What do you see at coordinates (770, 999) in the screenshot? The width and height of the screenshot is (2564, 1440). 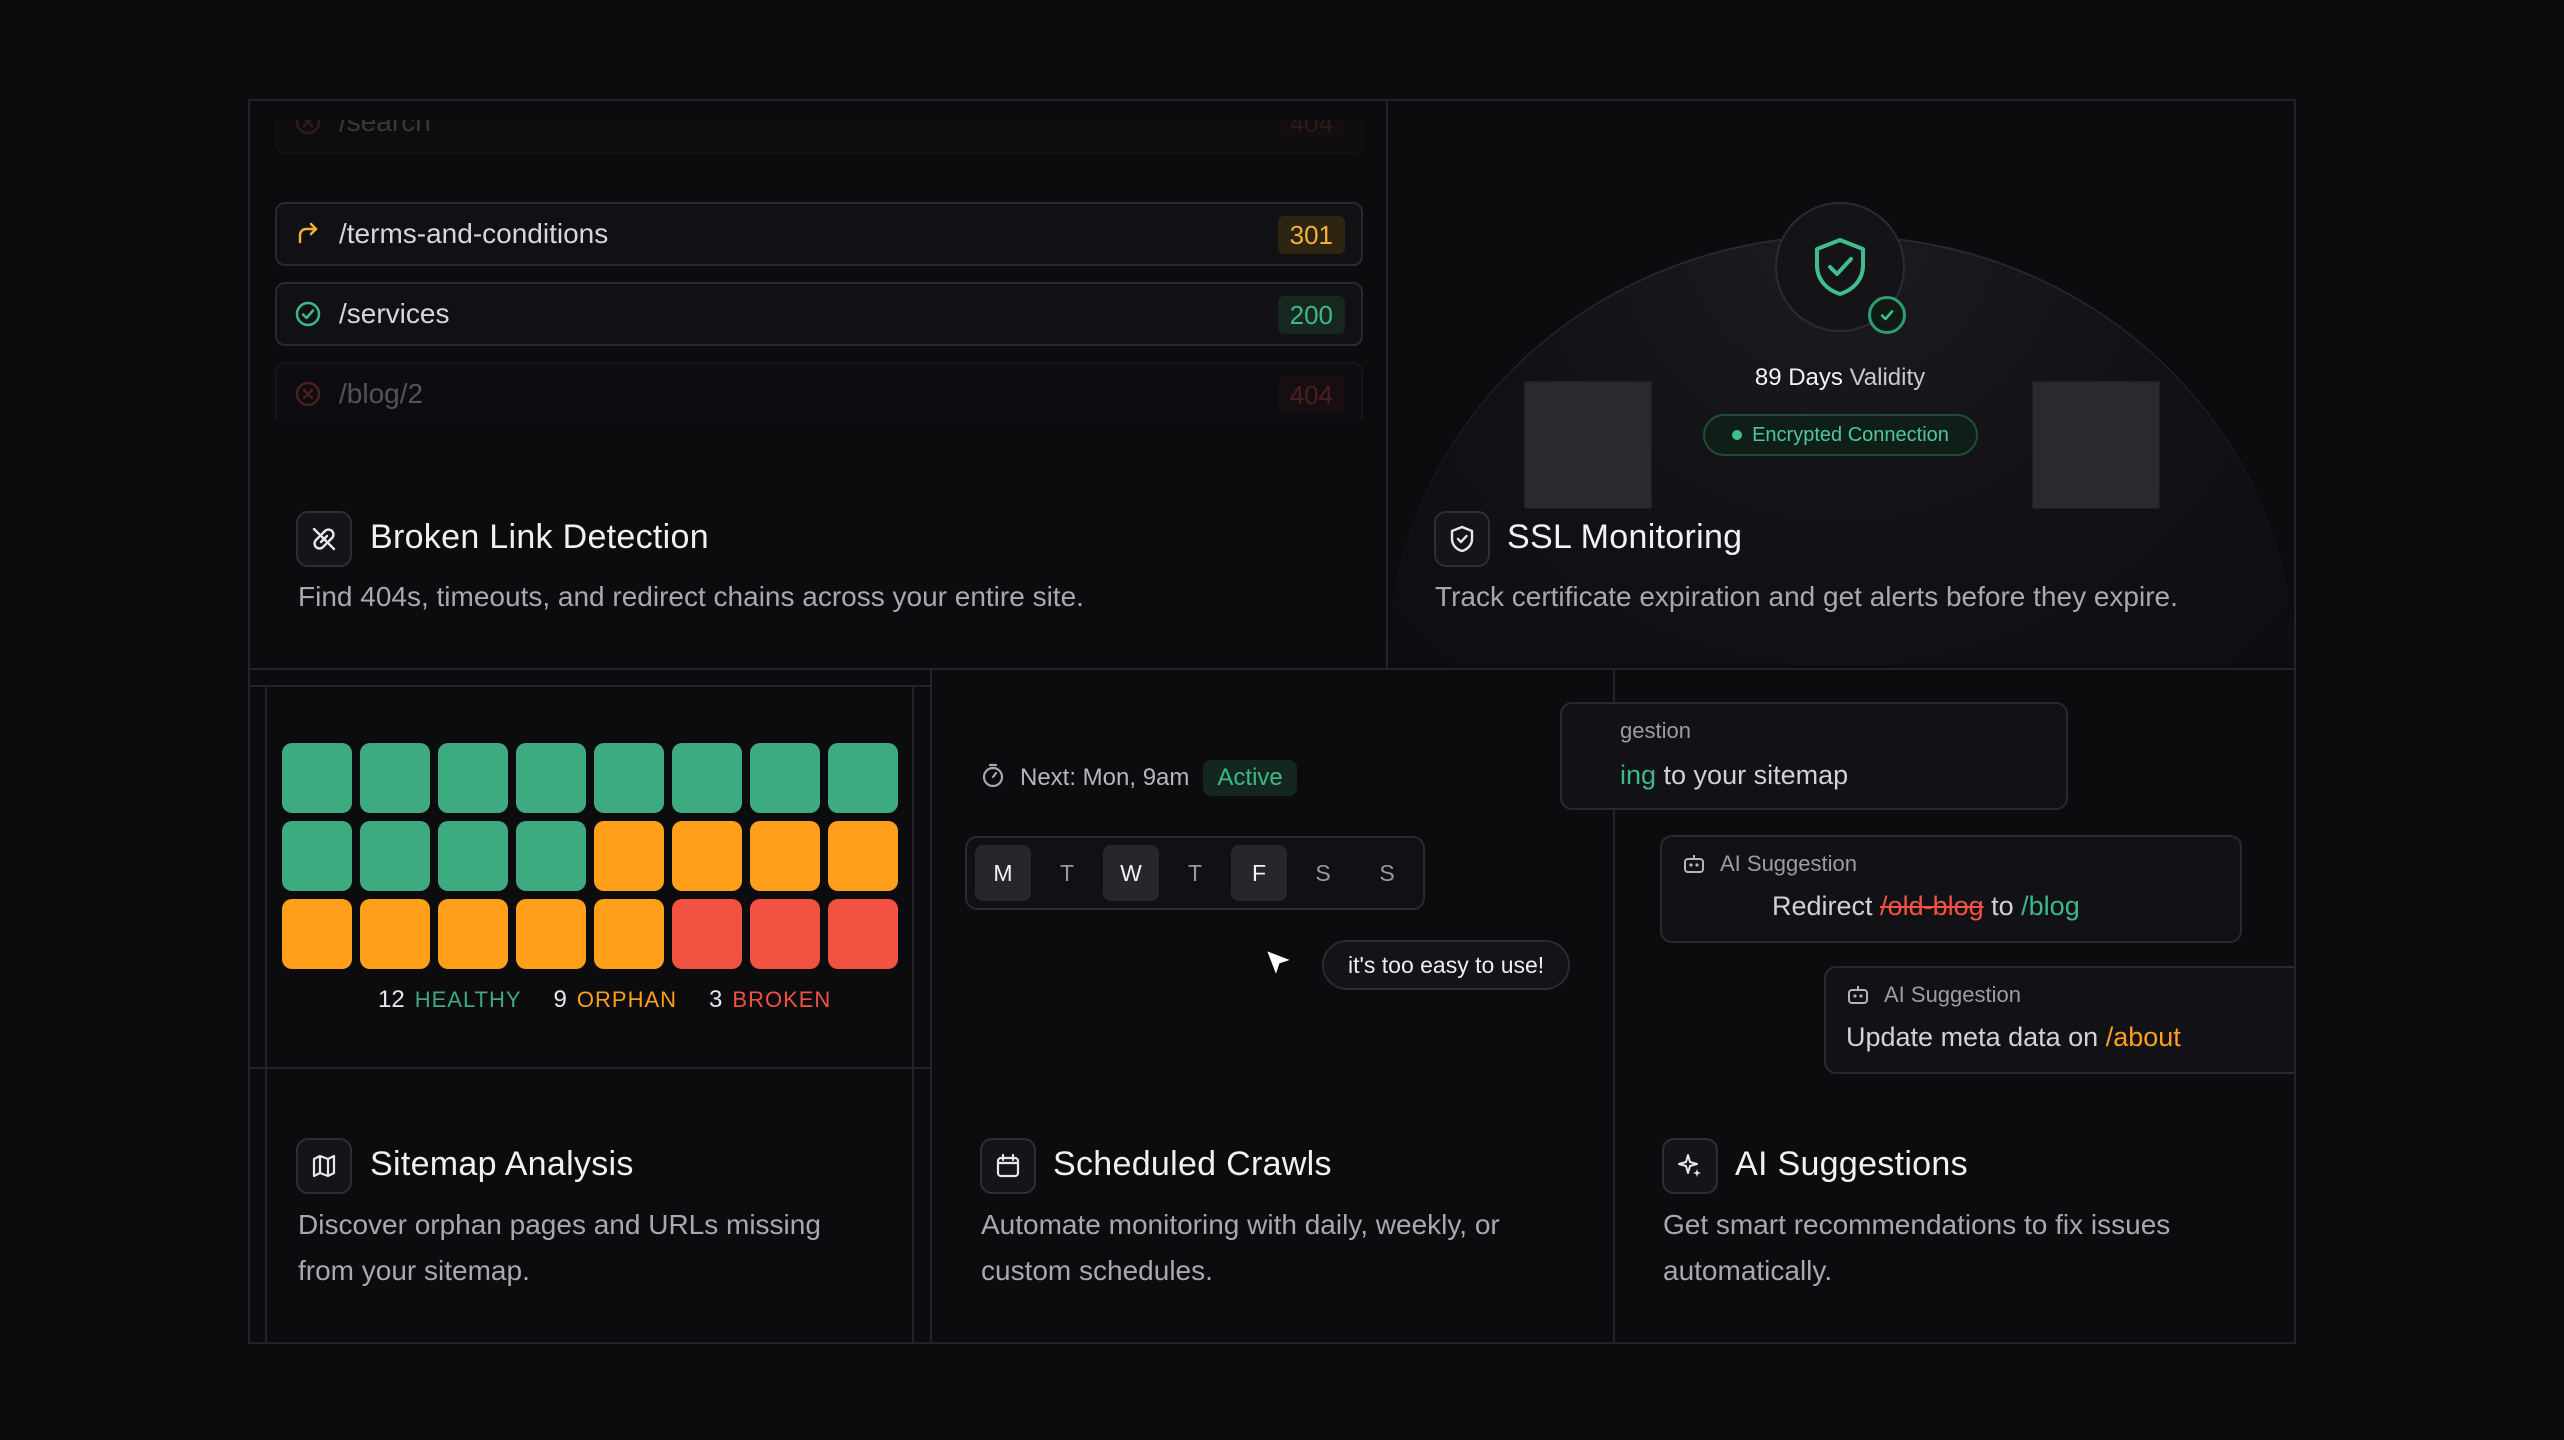 I see `legend-broken: 3 BROKEN` at bounding box center [770, 999].